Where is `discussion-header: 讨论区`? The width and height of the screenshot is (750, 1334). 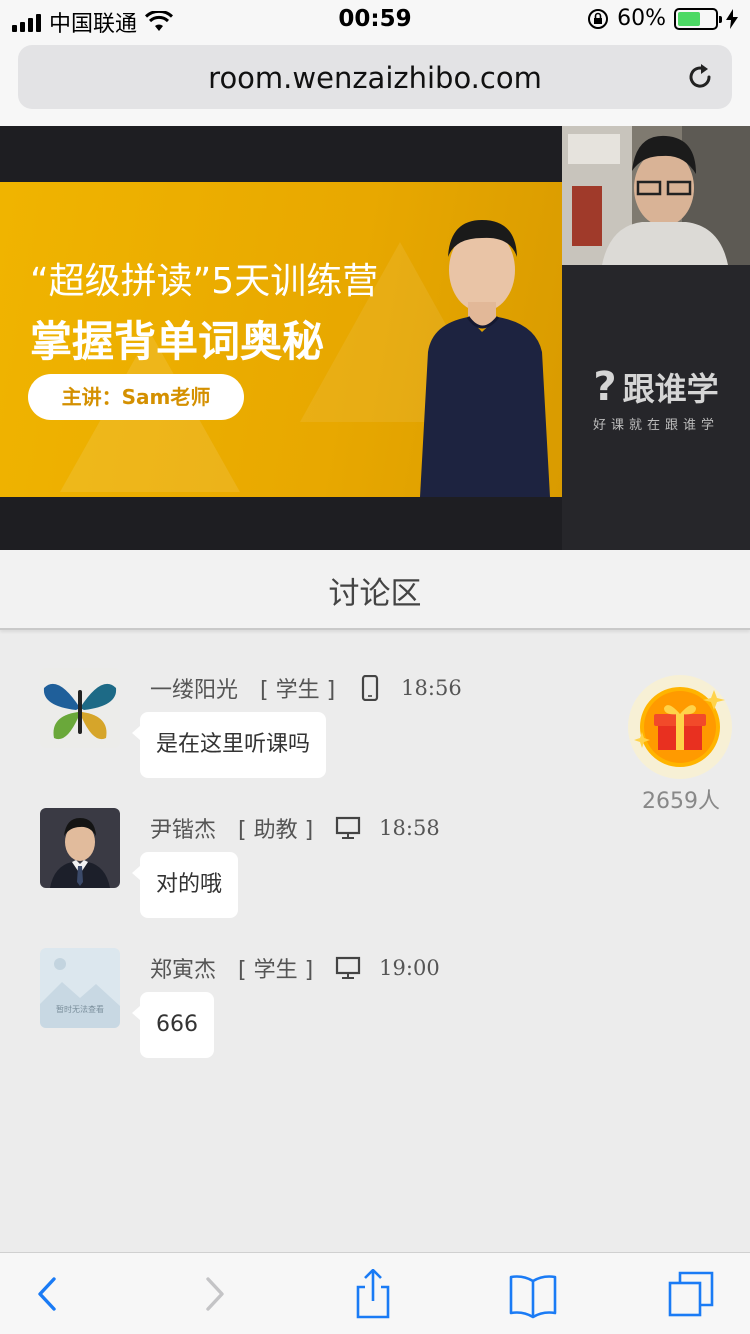
discussion-header: 讨论区 is located at coordinates (375, 590).